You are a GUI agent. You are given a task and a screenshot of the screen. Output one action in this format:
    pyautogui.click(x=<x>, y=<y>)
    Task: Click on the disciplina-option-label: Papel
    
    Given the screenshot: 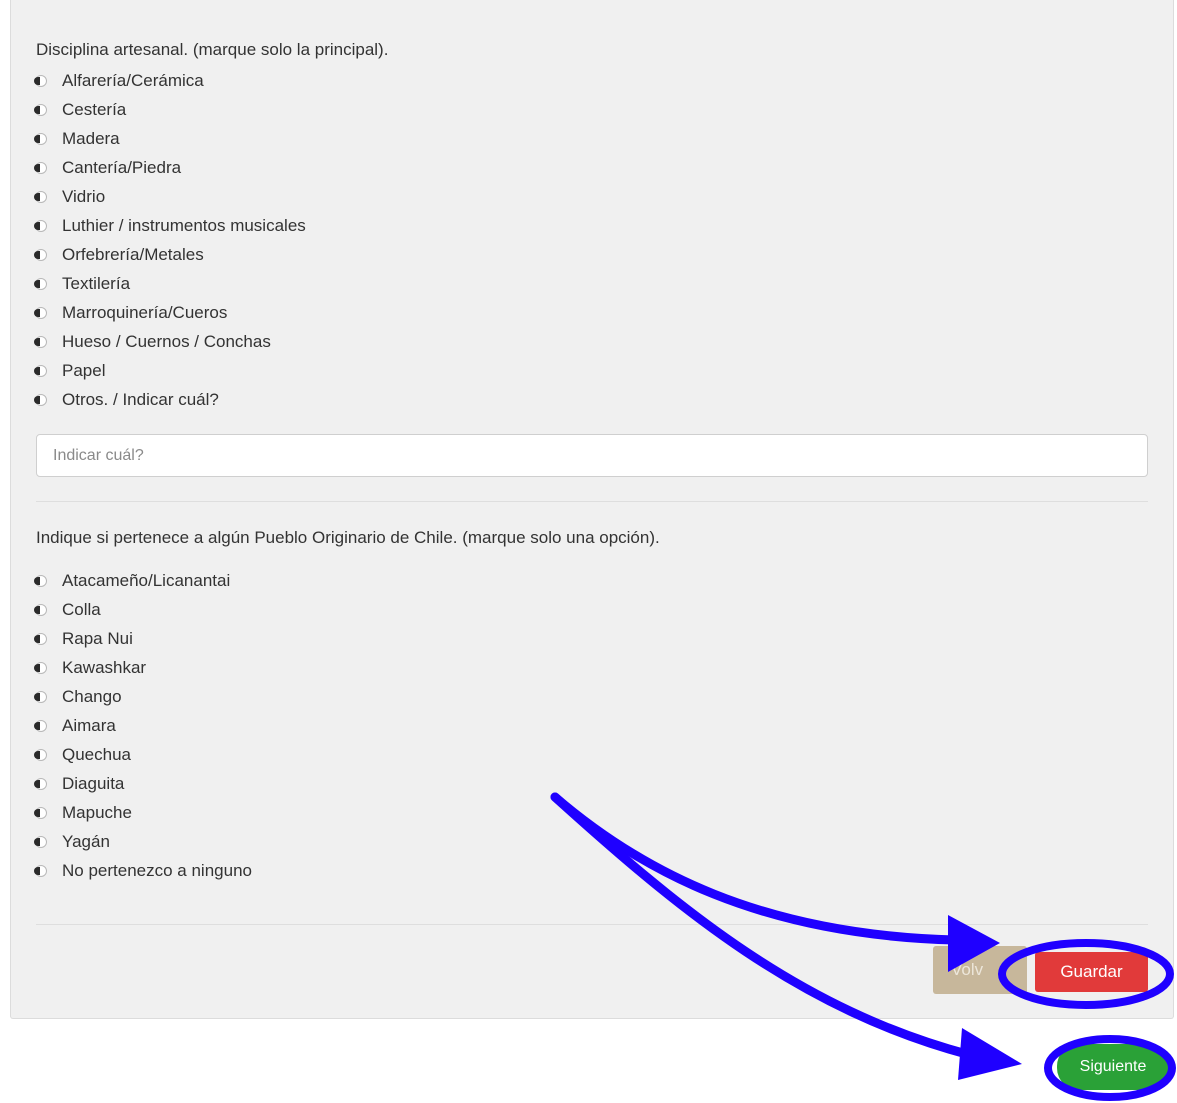 What is the action you would take?
    pyautogui.click(x=84, y=370)
    